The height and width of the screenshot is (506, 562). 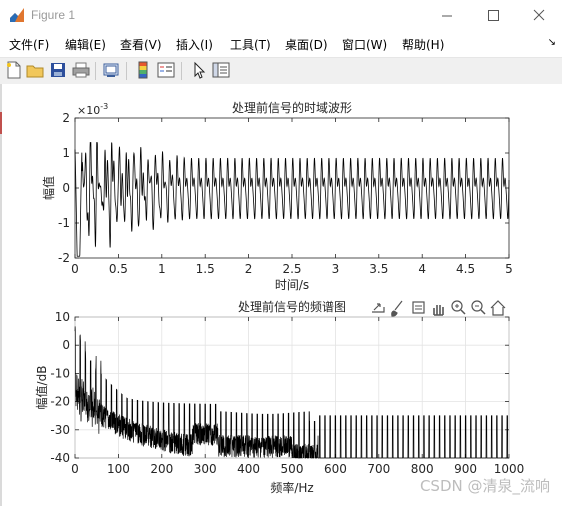 I want to click on x-tick-label: 4.5, so click(x=465, y=269).